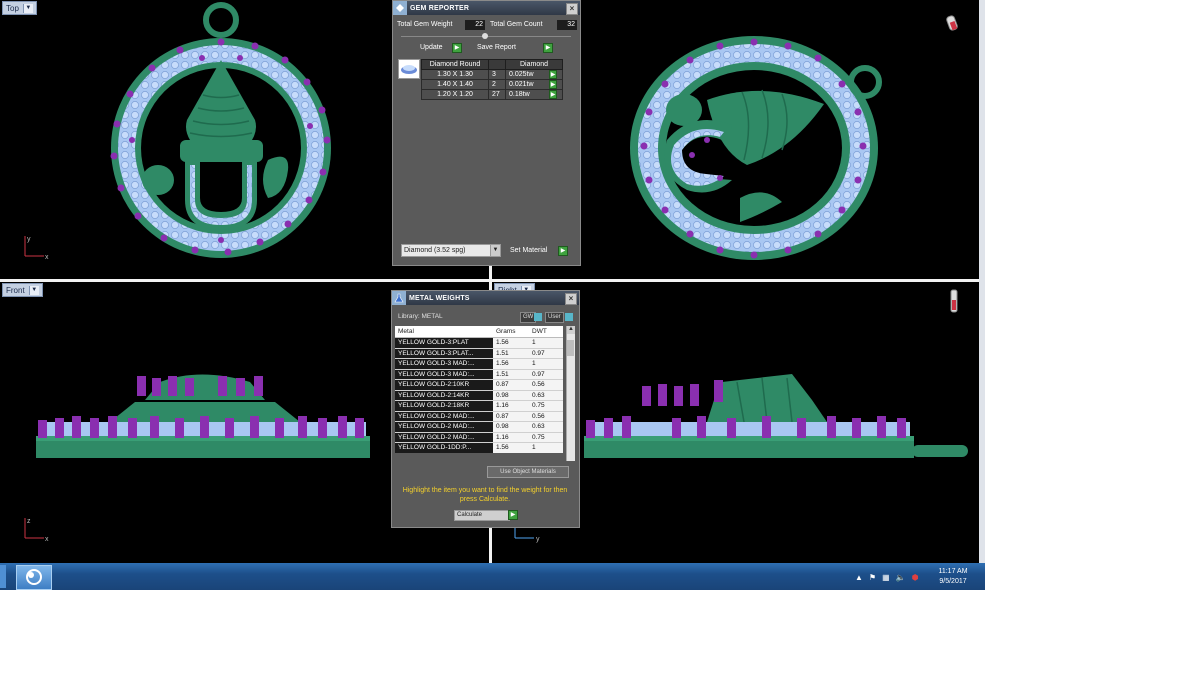 Image resolution: width=1200 pixels, height=675 pixels. What do you see at coordinates (455, 74) in the screenshot?
I see `gem-size-cell: 1.30 X 1.30` at bounding box center [455, 74].